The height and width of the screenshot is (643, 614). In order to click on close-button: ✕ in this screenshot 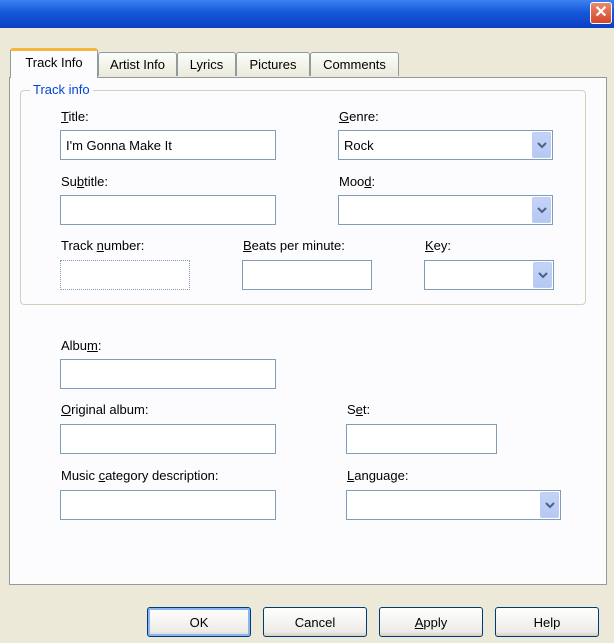, I will do `click(601, 13)`.